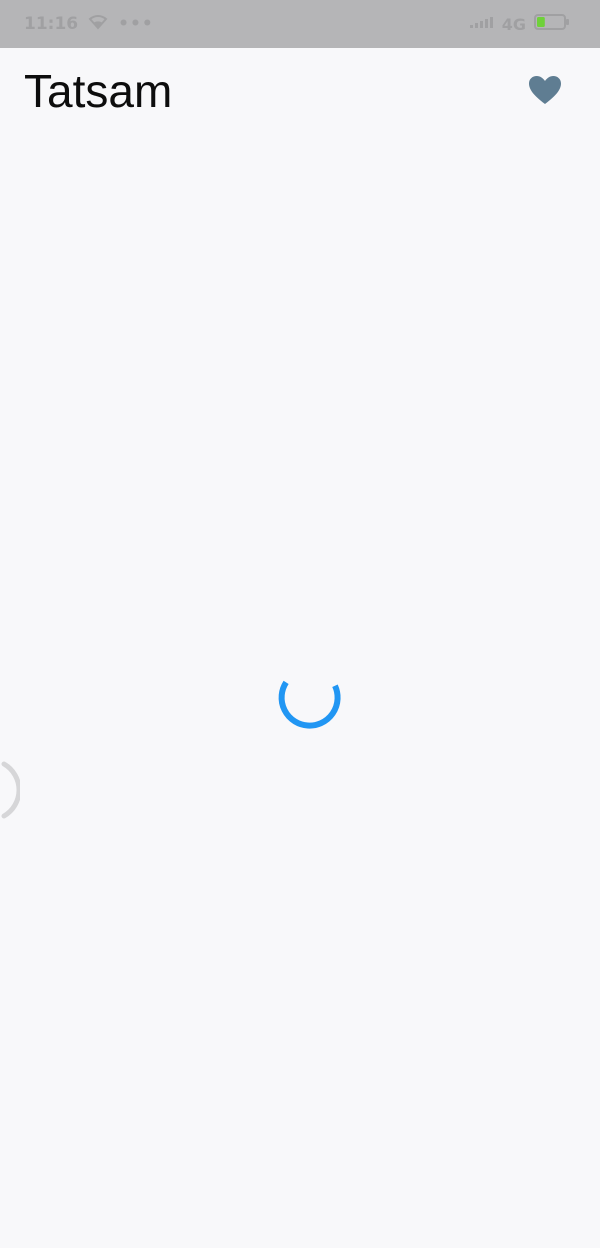 The width and height of the screenshot is (600, 1248). I want to click on status-time: 11:16, so click(51, 24).